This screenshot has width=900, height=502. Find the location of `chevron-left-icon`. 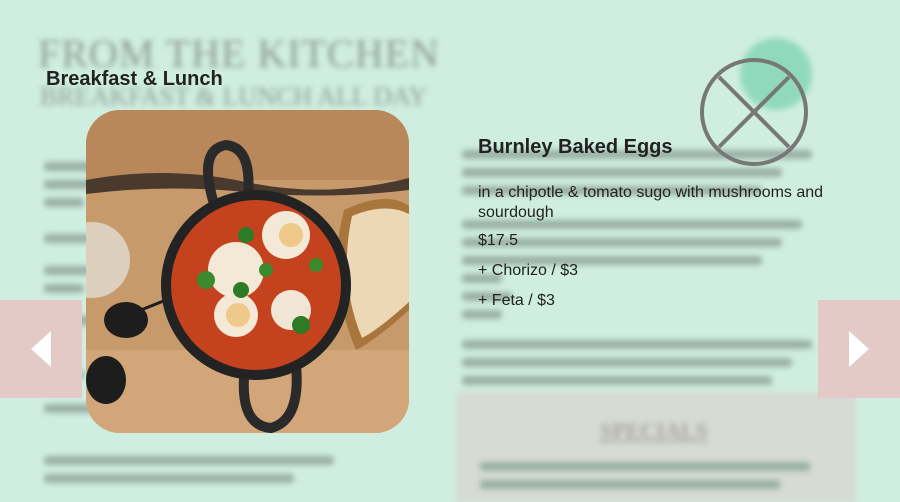

chevron-left-icon is located at coordinates (41, 349).